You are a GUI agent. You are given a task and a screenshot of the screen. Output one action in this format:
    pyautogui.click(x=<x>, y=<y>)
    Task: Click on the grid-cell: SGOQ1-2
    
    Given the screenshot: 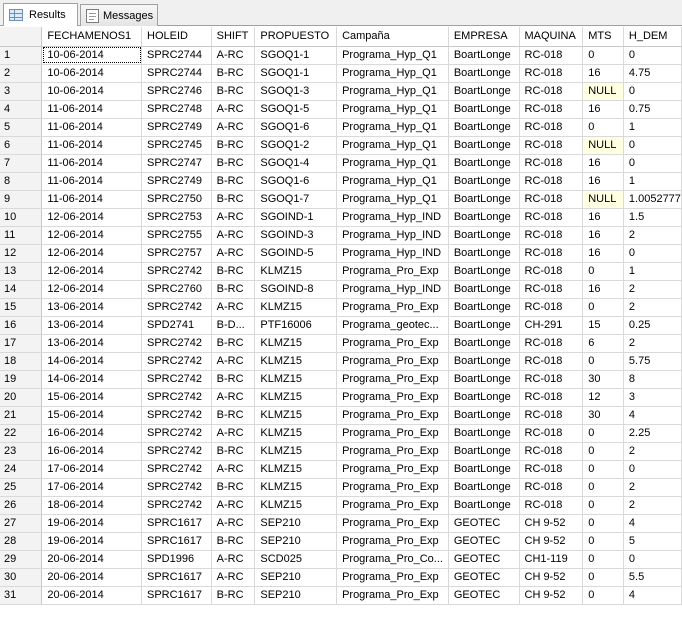 What is the action you would take?
    pyautogui.click(x=296, y=145)
    